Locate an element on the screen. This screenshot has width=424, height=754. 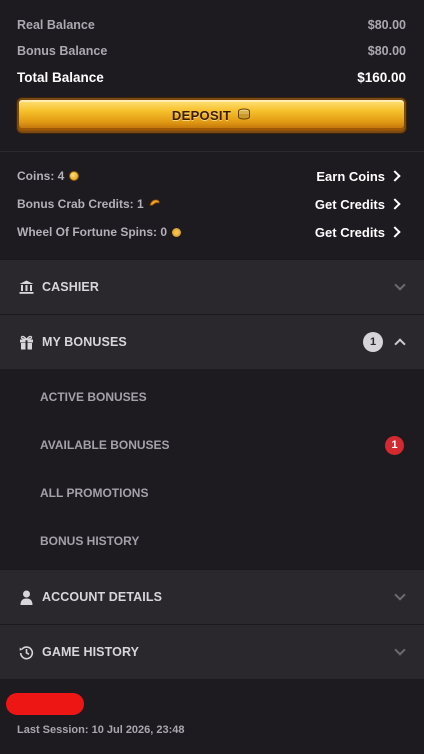
active-bonuses-item: ACTIVE BONUSES is located at coordinates (212, 397).